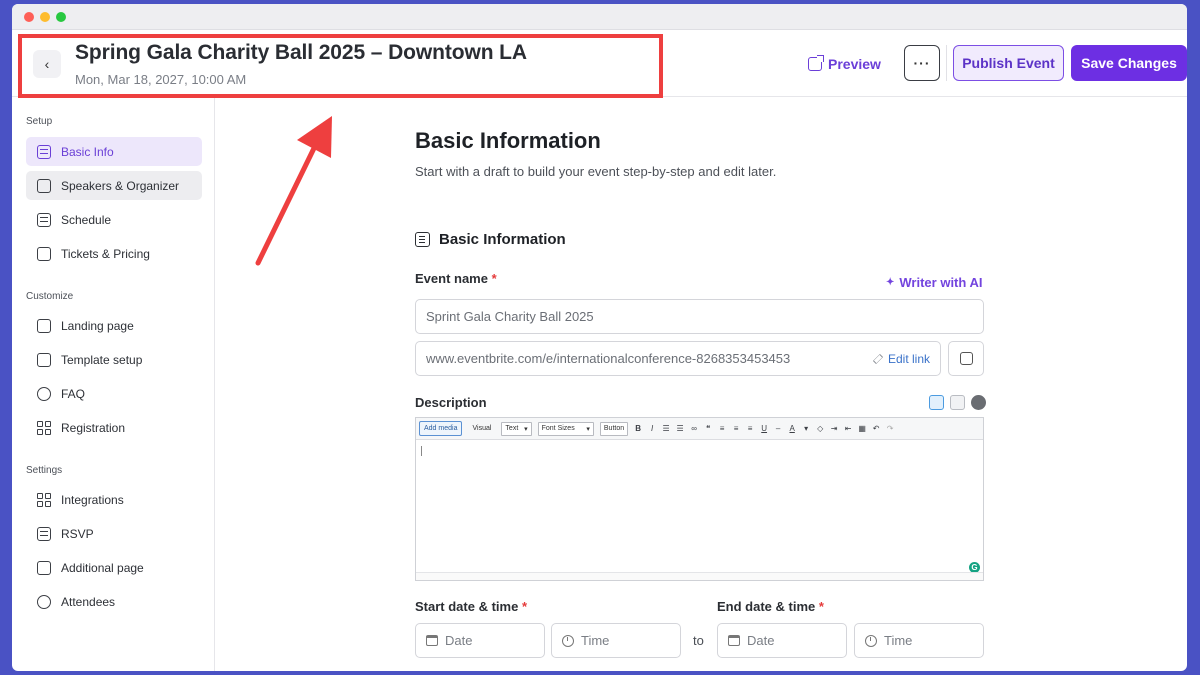 This screenshot has height=675, width=1200. I want to click on speaker-icon, so click(44, 185).